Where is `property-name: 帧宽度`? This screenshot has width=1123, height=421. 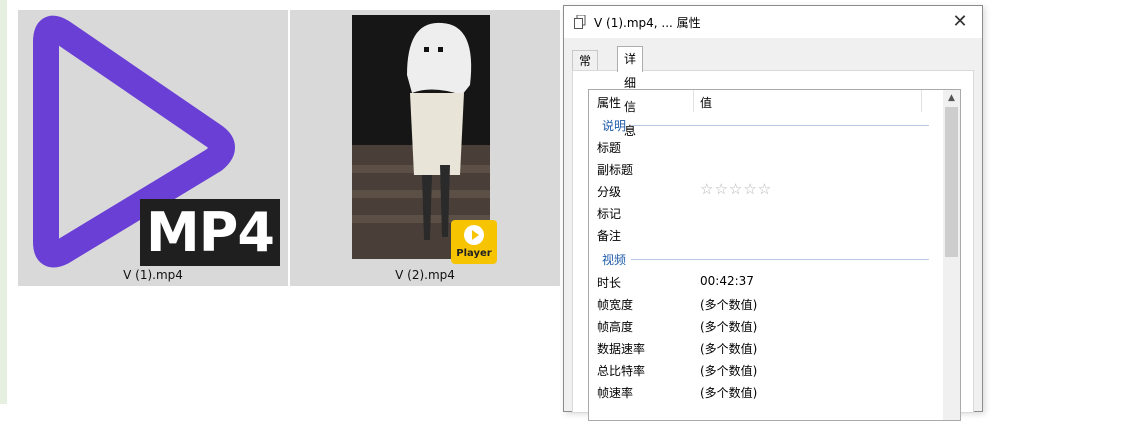 property-name: 帧宽度 is located at coordinates (615, 304).